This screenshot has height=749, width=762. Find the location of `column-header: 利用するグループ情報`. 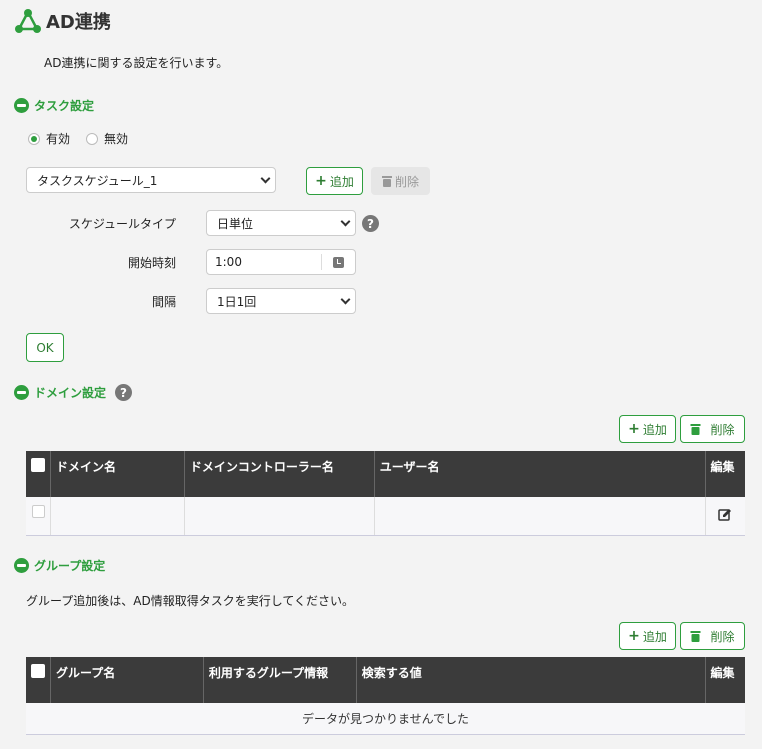

column-header: 利用するグループ情報 is located at coordinates (280, 680).